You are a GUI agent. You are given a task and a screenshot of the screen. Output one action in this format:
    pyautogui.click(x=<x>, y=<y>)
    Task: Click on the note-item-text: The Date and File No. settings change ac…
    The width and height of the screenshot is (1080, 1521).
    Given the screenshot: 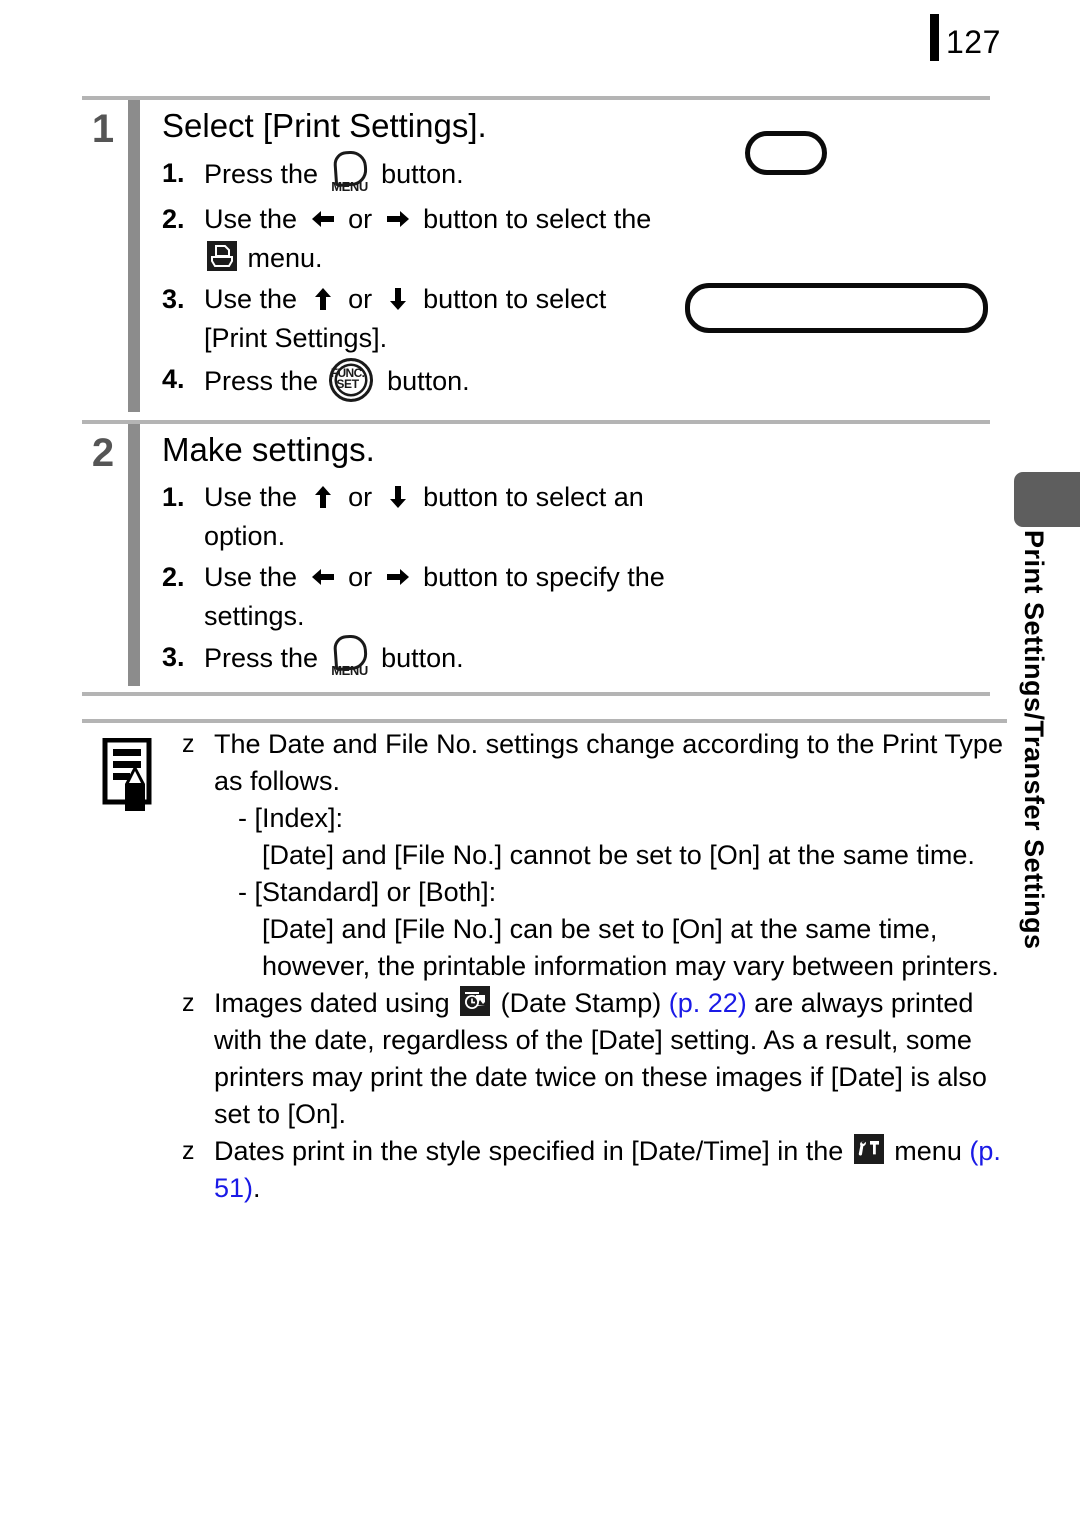 What is the action you would take?
    pyautogui.click(x=608, y=762)
    